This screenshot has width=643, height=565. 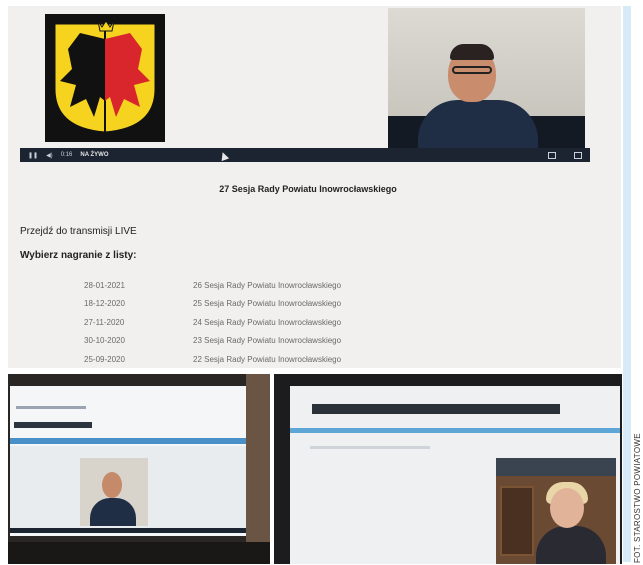 What do you see at coordinates (305, 155) in the screenshot?
I see `video-player-controls: ❚❚ ◀) 0:16 NA ŻYWO` at bounding box center [305, 155].